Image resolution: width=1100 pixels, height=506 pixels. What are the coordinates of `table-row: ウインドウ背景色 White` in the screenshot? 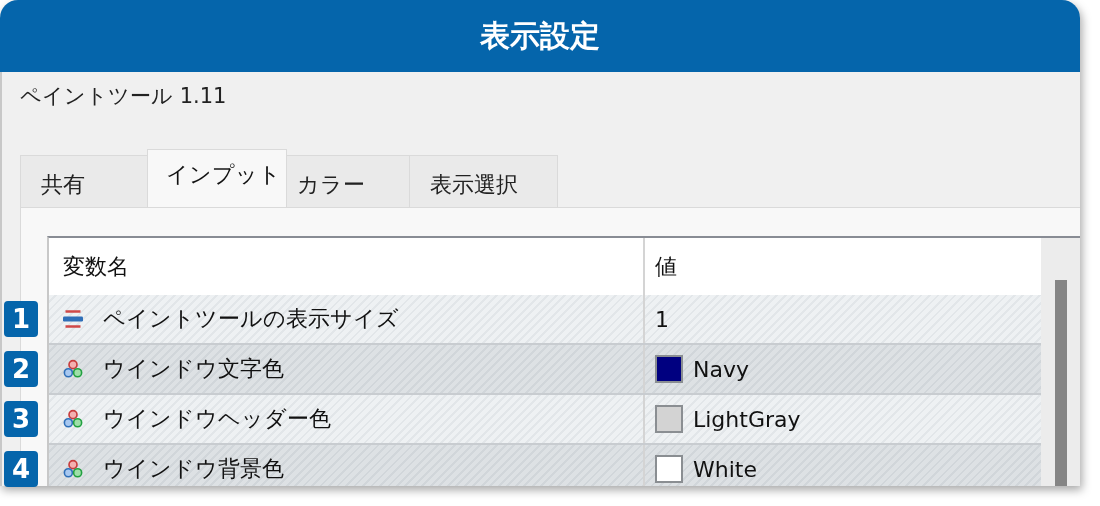 It's located at (545, 465).